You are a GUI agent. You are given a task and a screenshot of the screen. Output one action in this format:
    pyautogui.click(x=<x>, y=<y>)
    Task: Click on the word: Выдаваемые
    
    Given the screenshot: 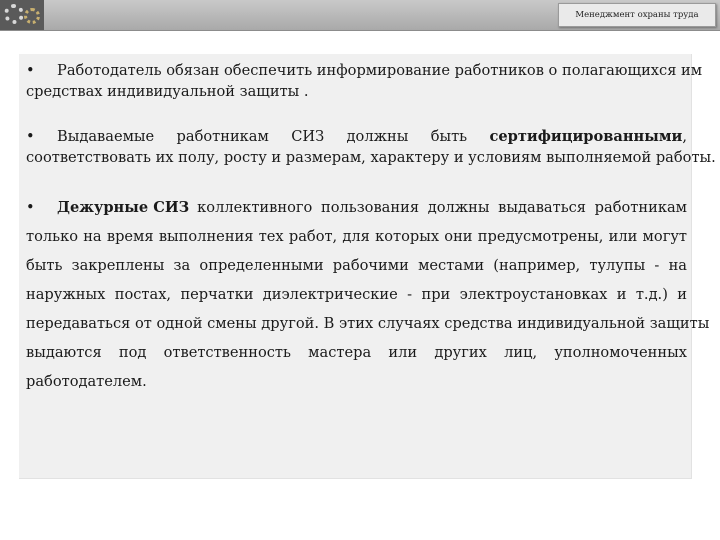 What is the action you would take?
    pyautogui.click(x=106, y=136)
    